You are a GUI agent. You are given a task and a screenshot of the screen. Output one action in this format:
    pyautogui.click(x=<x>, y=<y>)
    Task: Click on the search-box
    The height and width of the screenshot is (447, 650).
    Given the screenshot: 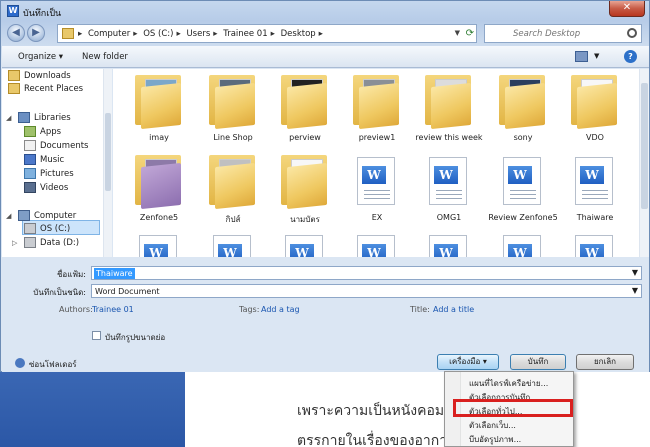 What is the action you would take?
    pyautogui.click(x=563, y=33)
    